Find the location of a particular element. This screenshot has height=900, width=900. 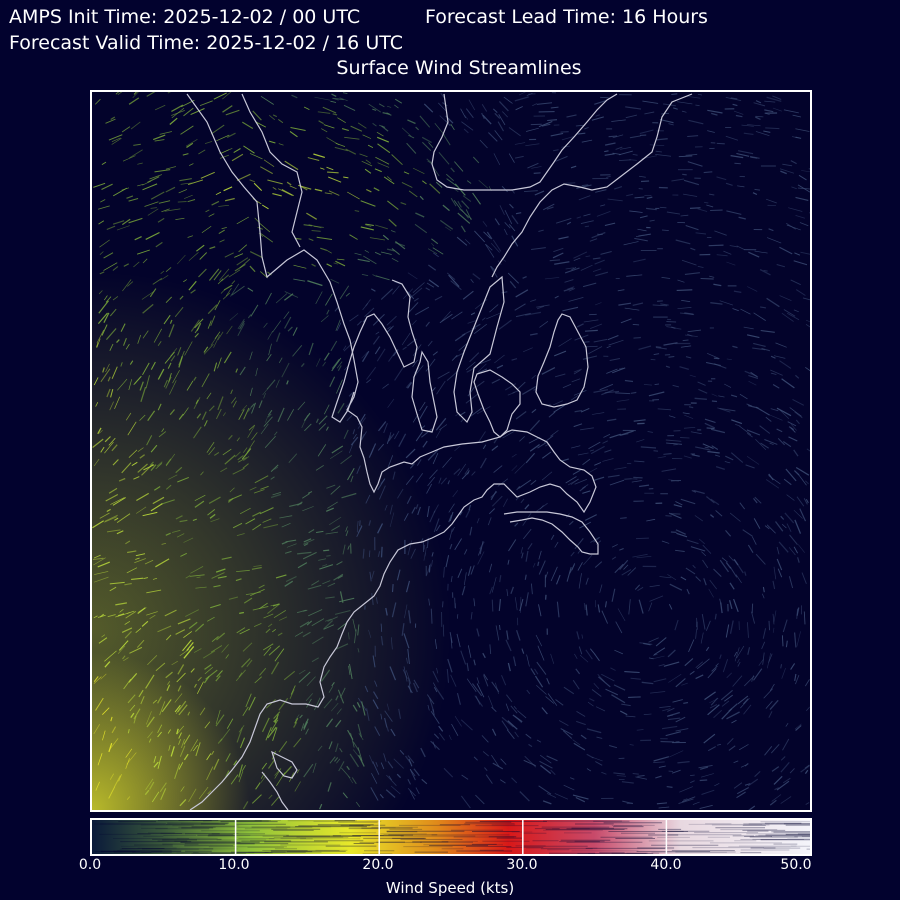

colorbar-tick-40: 40.0 is located at coordinates (666, 865).